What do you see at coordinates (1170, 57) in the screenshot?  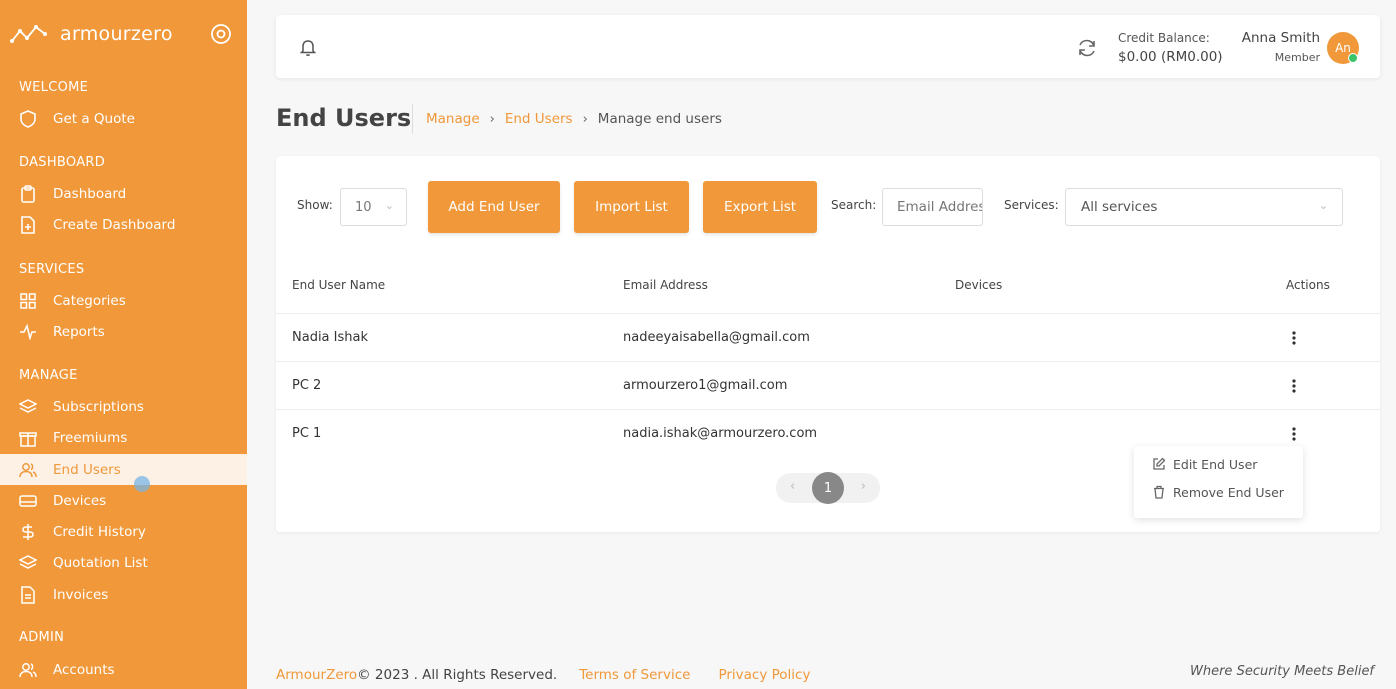 I see `credit-amount: $0.00 (RM0.00)` at bounding box center [1170, 57].